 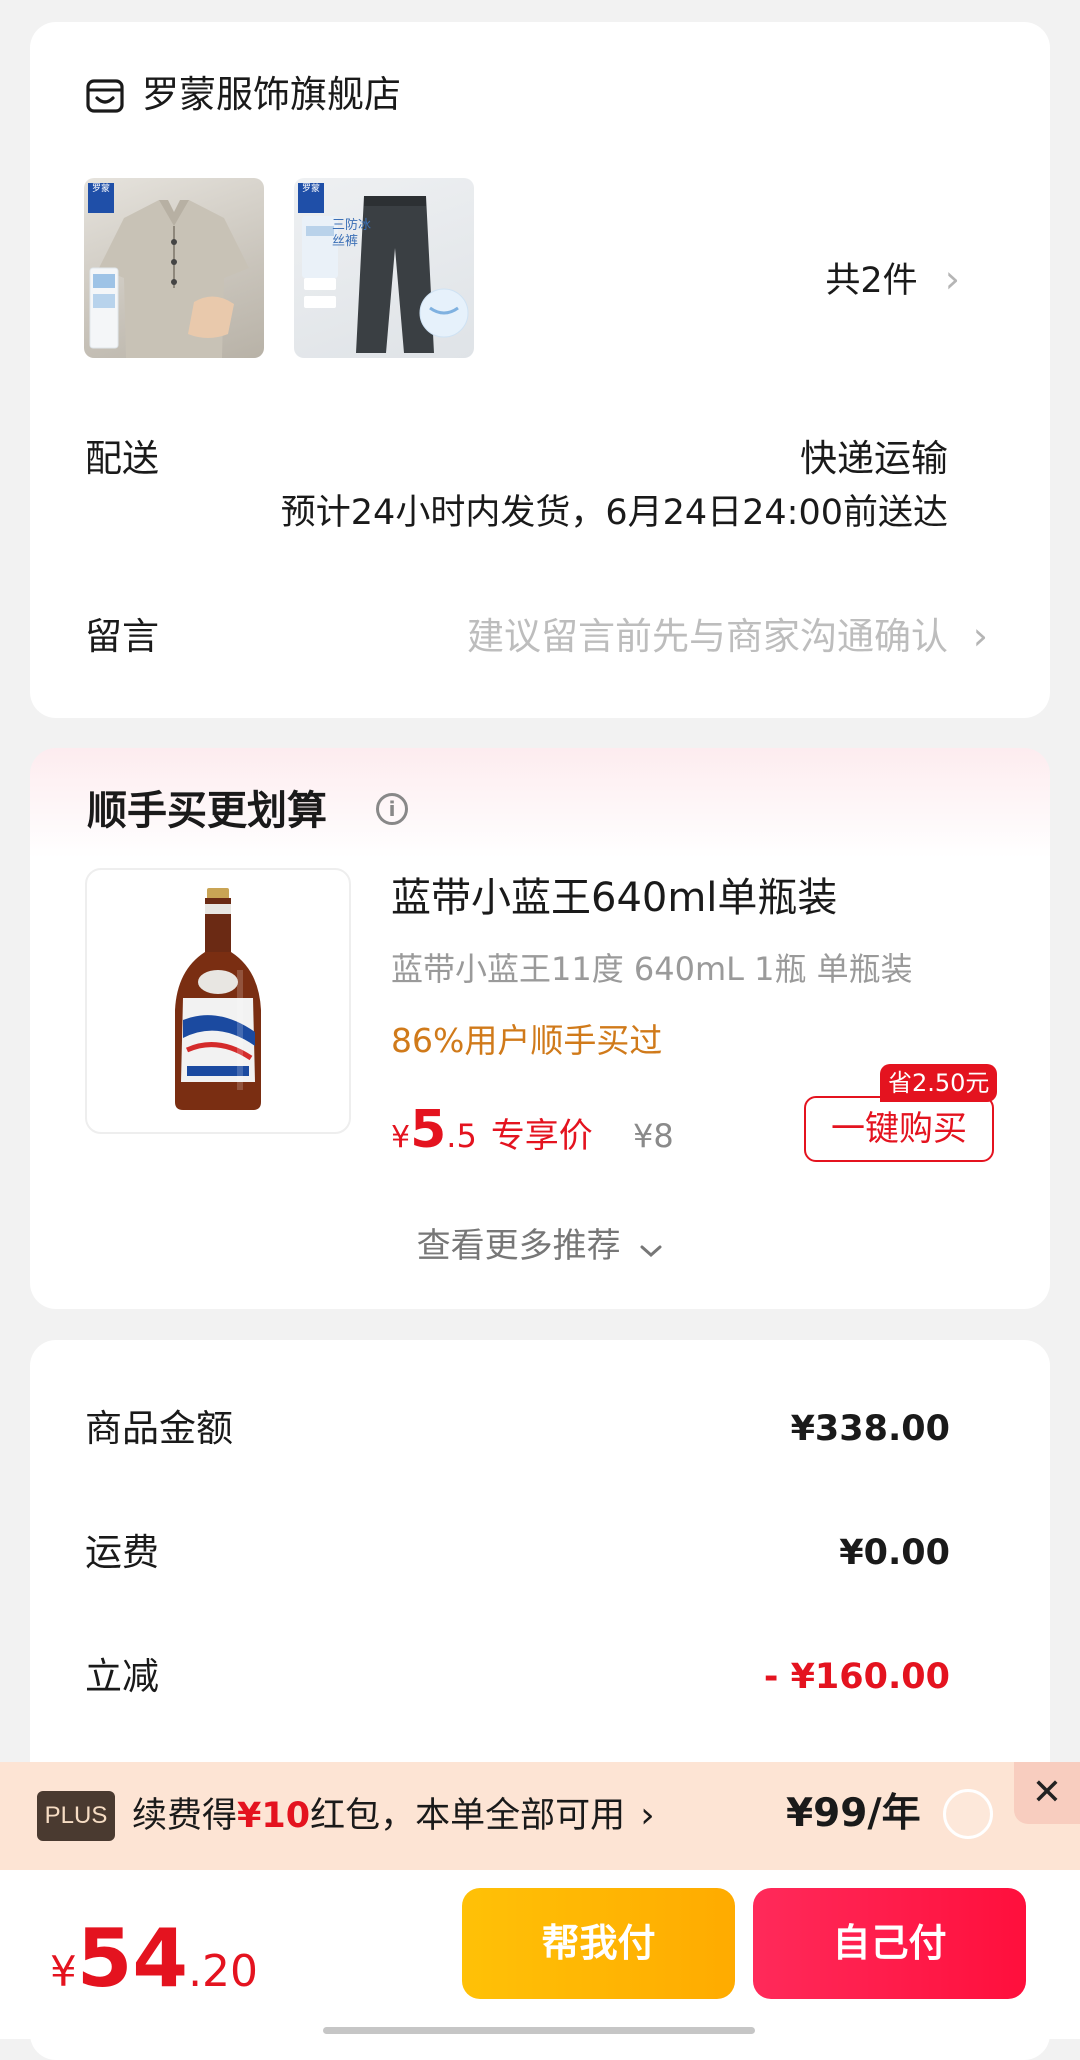 What do you see at coordinates (122, 458) in the screenshot?
I see `delivery-label: 配送` at bounding box center [122, 458].